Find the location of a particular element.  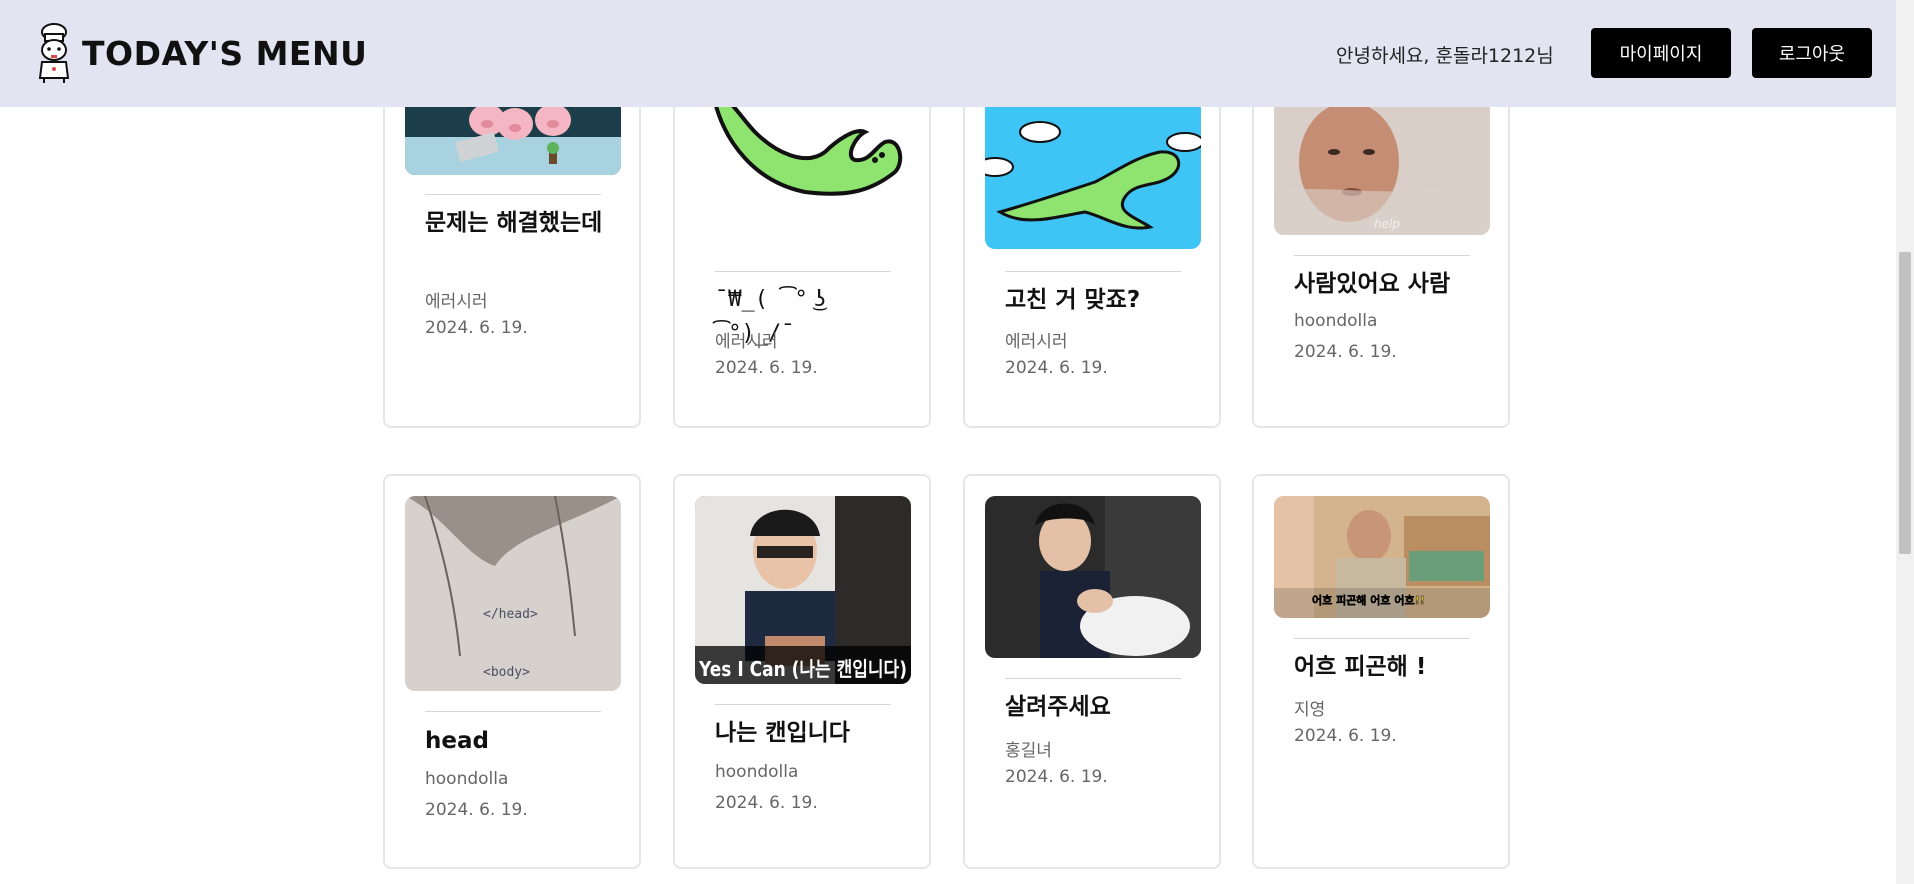

yes-i-can-caption: Yes I Can (나는 캔입니다) is located at coordinates (802, 669).